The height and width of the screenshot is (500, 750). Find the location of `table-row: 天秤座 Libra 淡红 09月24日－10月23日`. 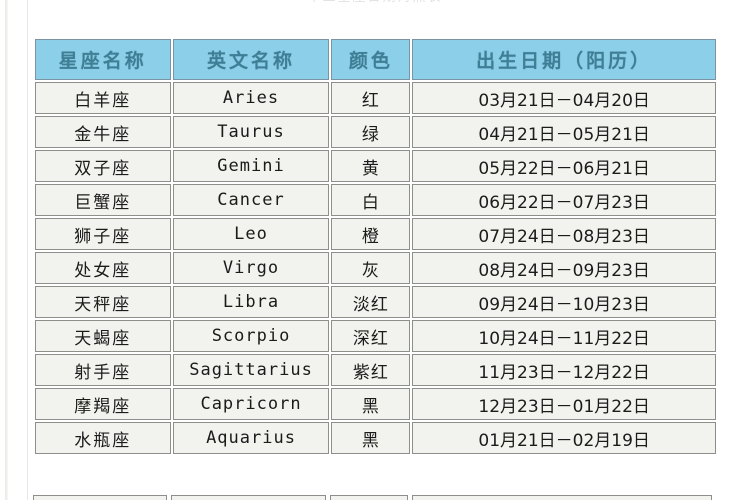

table-row: 天秤座 Libra 淡红 09月24日－10月23日 is located at coordinates (375, 302).